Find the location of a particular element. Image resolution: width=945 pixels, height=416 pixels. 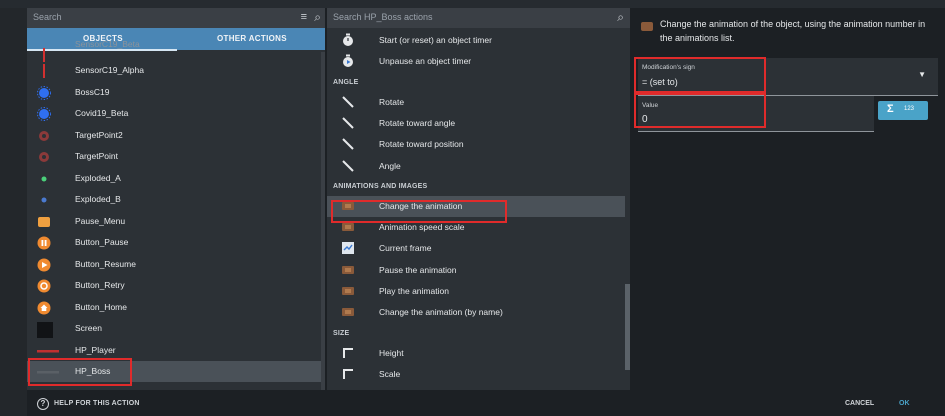

object-list-item: Button_Resume is located at coordinates (176, 264).